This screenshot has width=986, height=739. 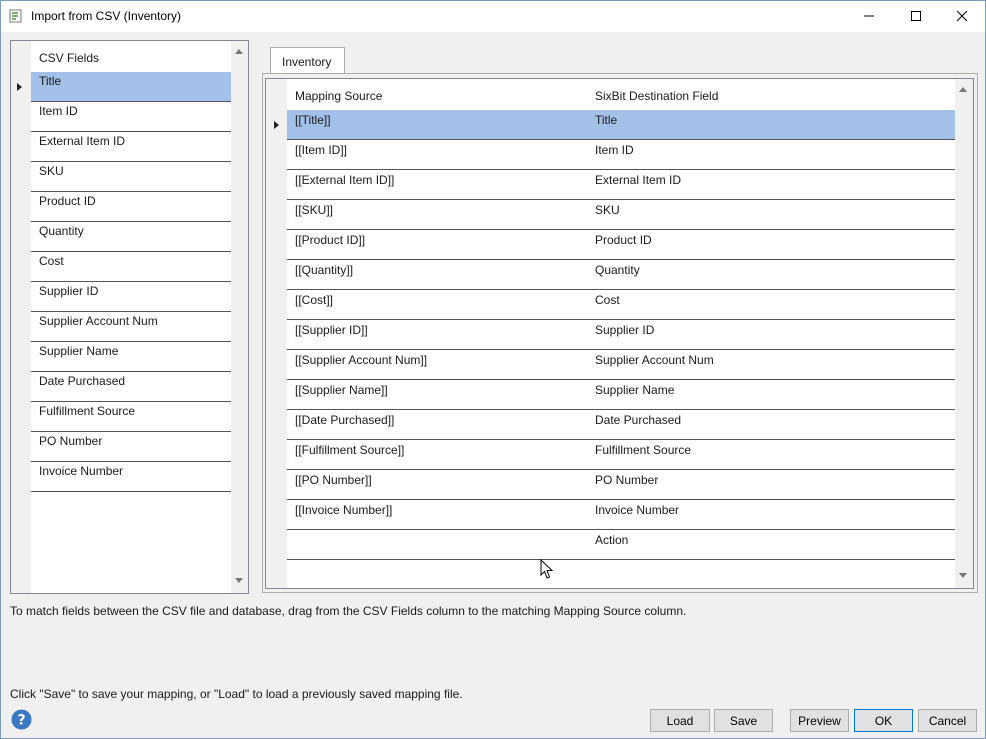 What do you see at coordinates (338, 96) in the screenshot?
I see `mapping-source-header: Mapping Source` at bounding box center [338, 96].